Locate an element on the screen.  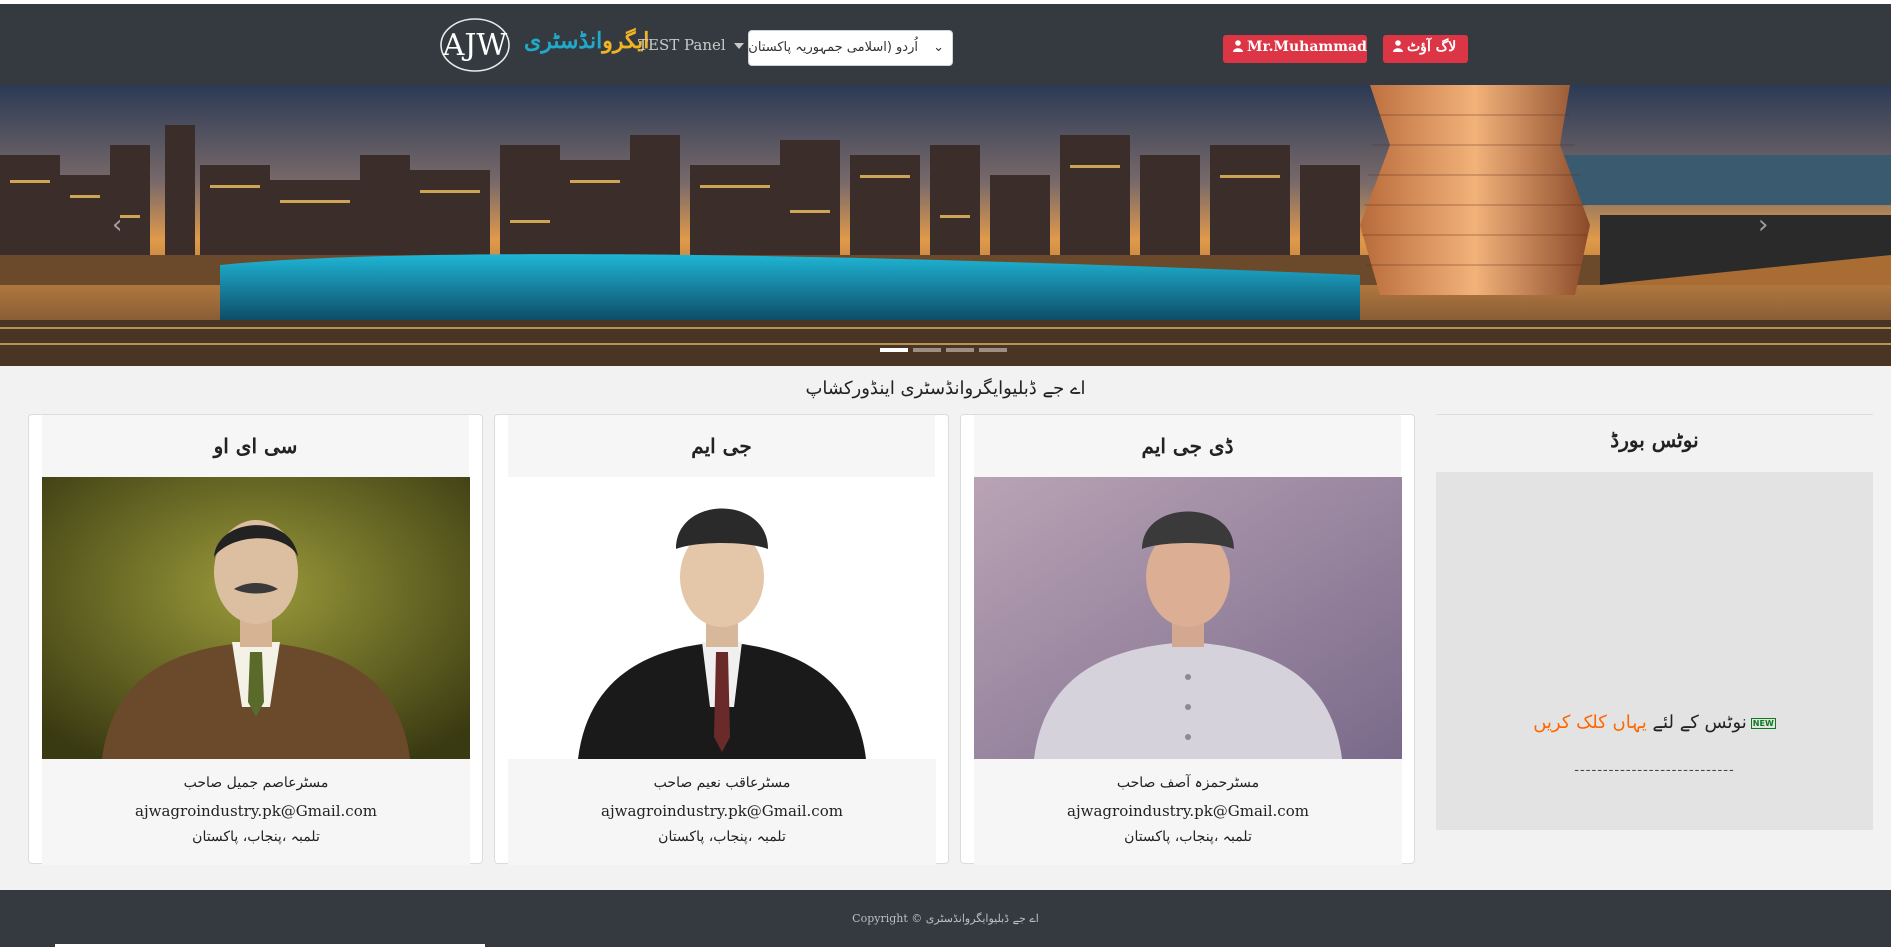
person-name: مسٹرعاصم جمیل صاحب is located at coordinates (256, 783).